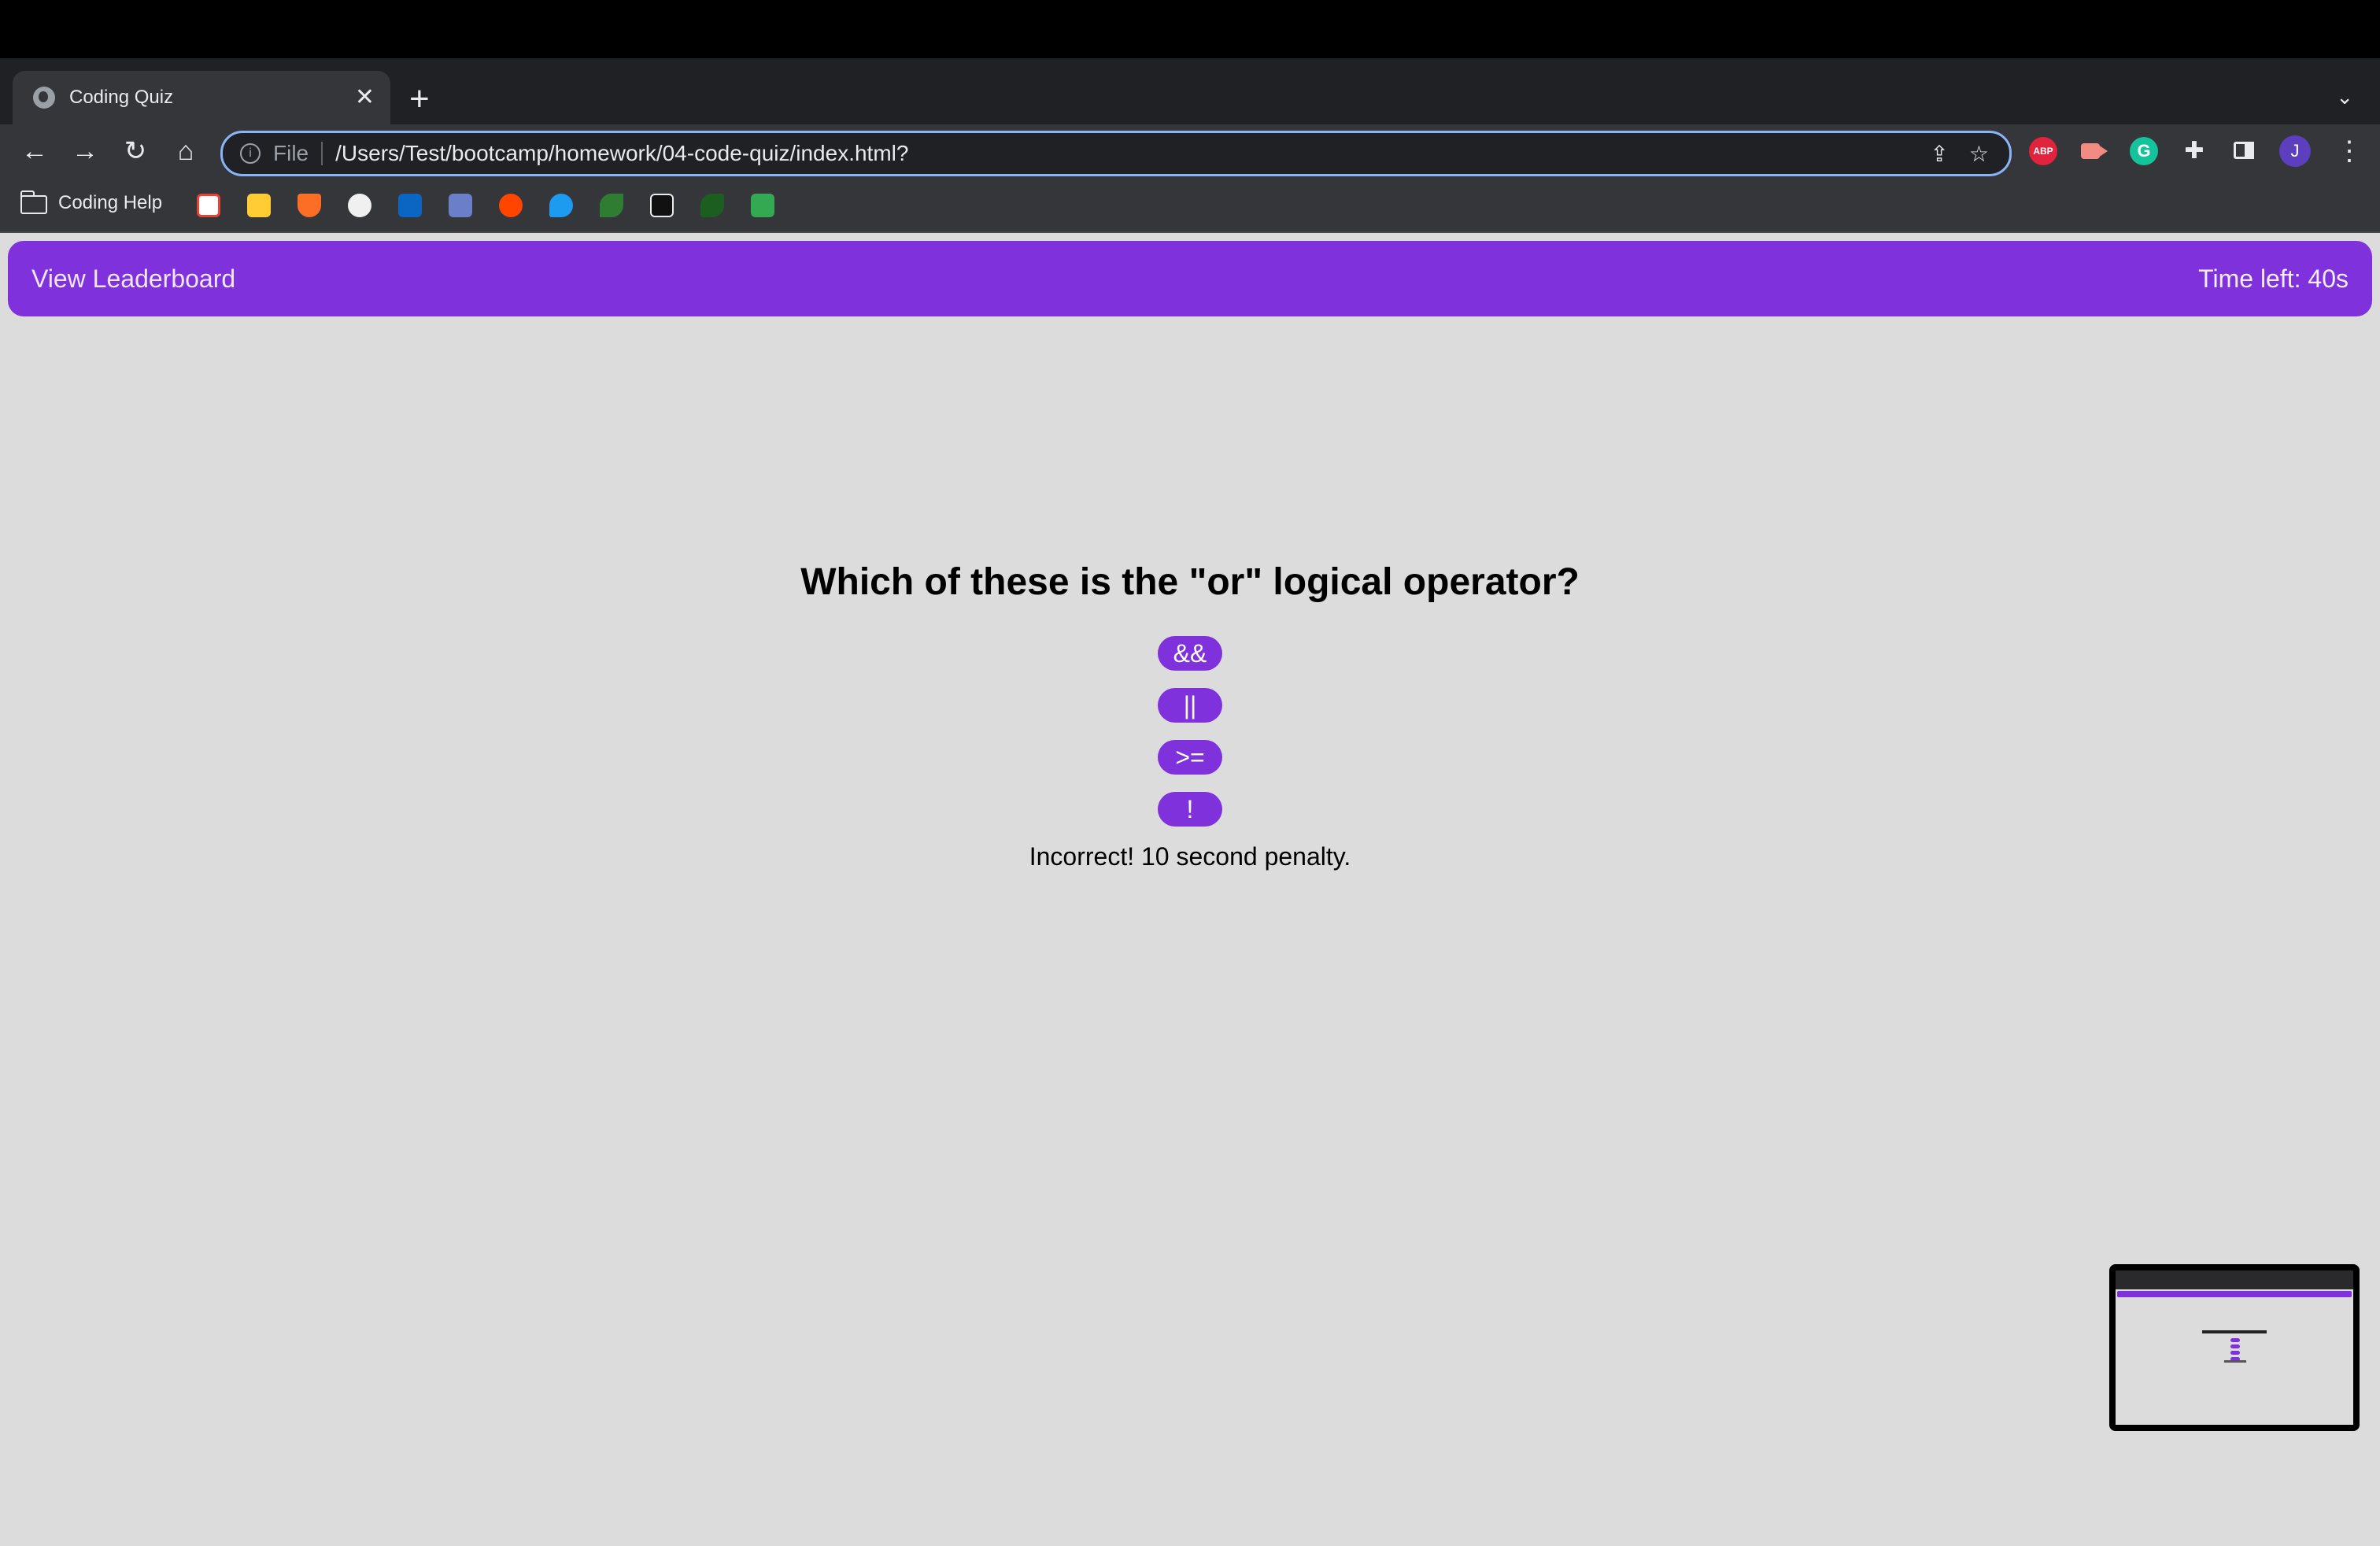 The image size is (2380, 1546). I want to click on tab-search-chevron-icon: ⌄, so click(2344, 97).